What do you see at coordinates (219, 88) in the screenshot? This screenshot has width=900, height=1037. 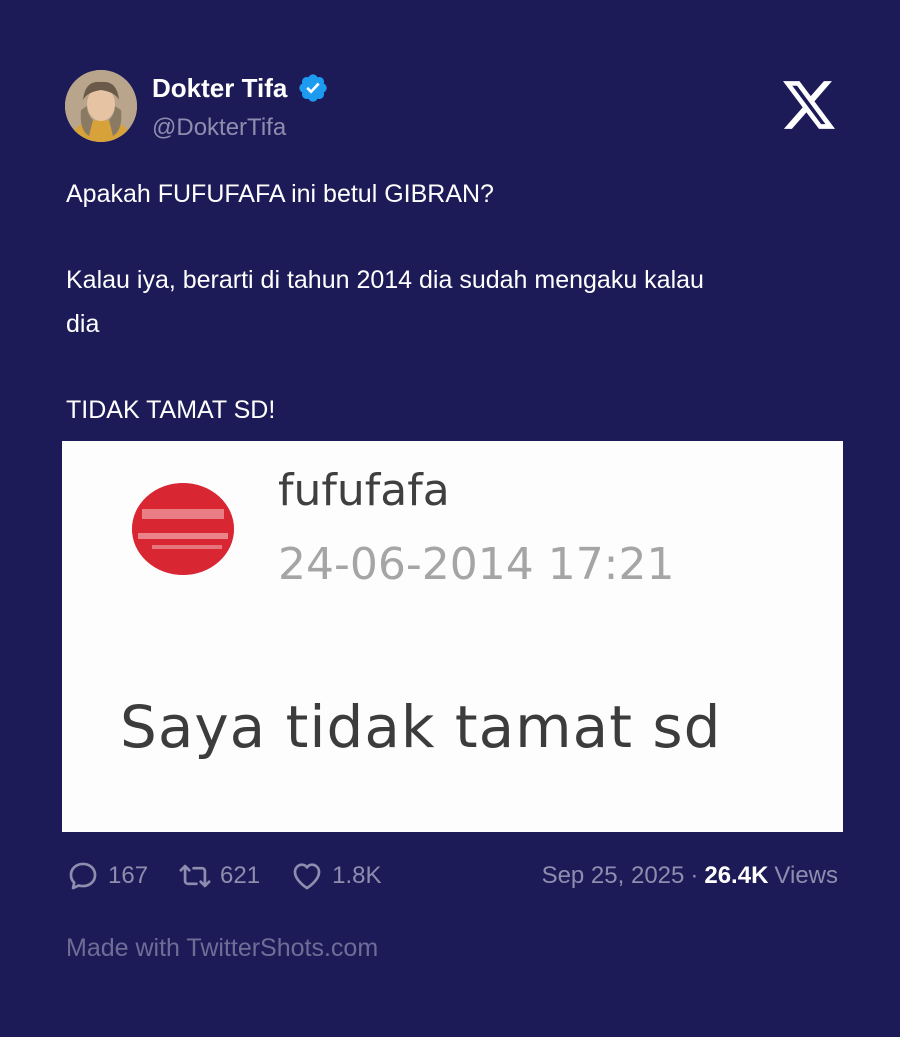 I see `author-name: Dokter Tifa` at bounding box center [219, 88].